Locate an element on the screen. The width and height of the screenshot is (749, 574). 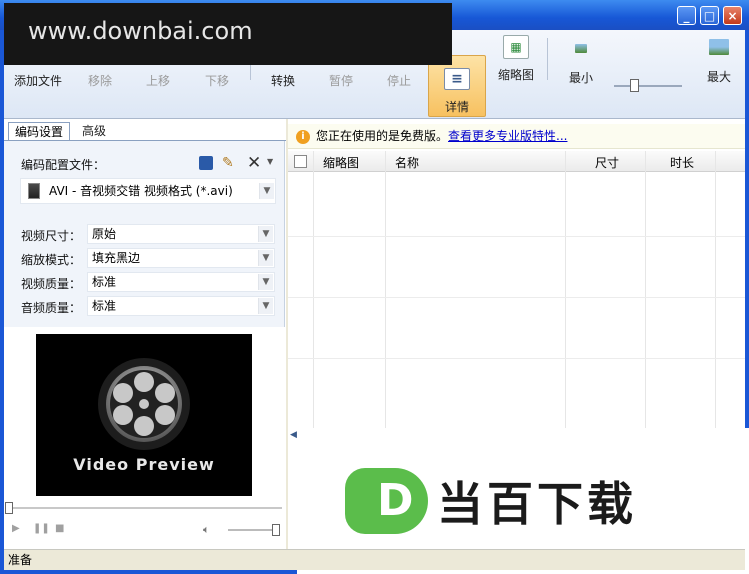
video-size-value: 原始 is located at coordinates (104, 234).